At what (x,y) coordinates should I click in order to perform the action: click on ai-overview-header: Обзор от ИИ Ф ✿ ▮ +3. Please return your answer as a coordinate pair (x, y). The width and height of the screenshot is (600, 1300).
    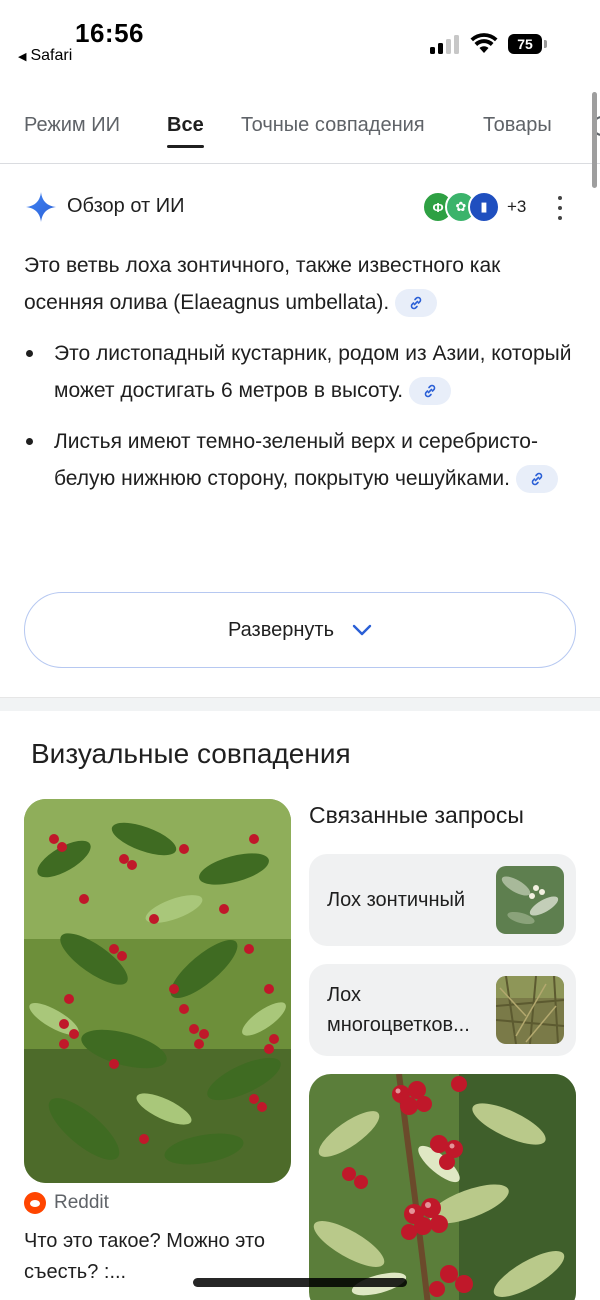
    Looking at the image, I should click on (302, 207).